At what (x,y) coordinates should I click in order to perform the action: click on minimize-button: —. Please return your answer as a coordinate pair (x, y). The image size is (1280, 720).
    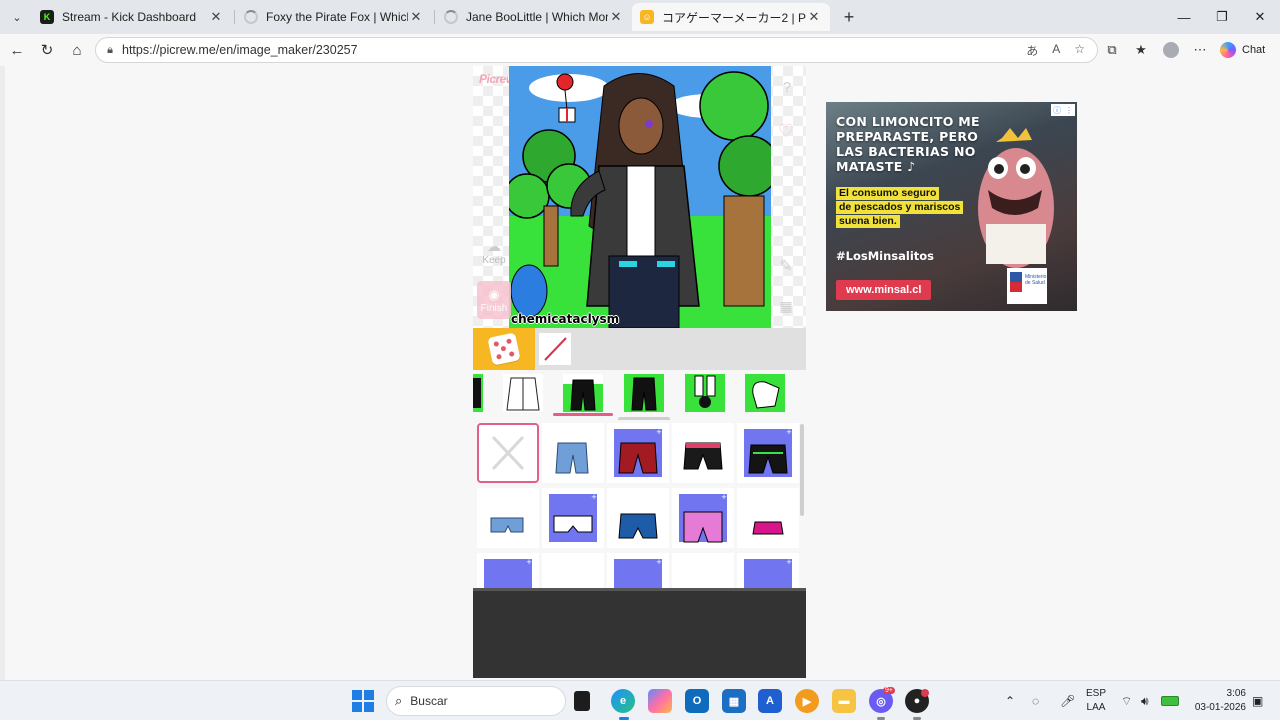
    Looking at the image, I should click on (1184, 17).